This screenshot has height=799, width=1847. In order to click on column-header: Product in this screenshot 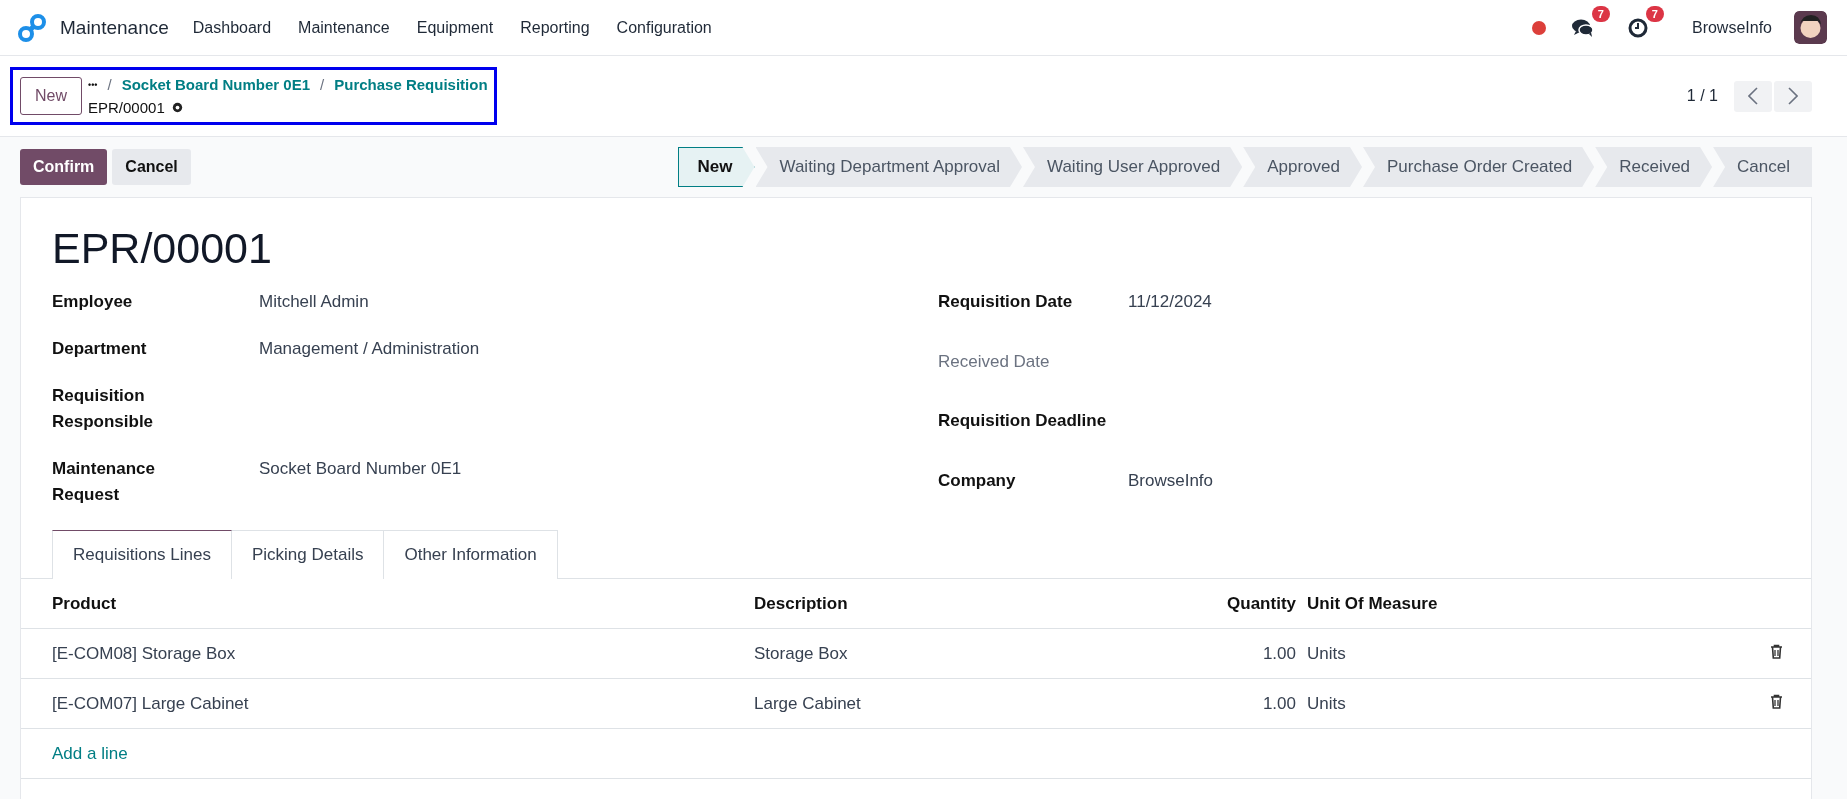, I will do `click(387, 604)`.